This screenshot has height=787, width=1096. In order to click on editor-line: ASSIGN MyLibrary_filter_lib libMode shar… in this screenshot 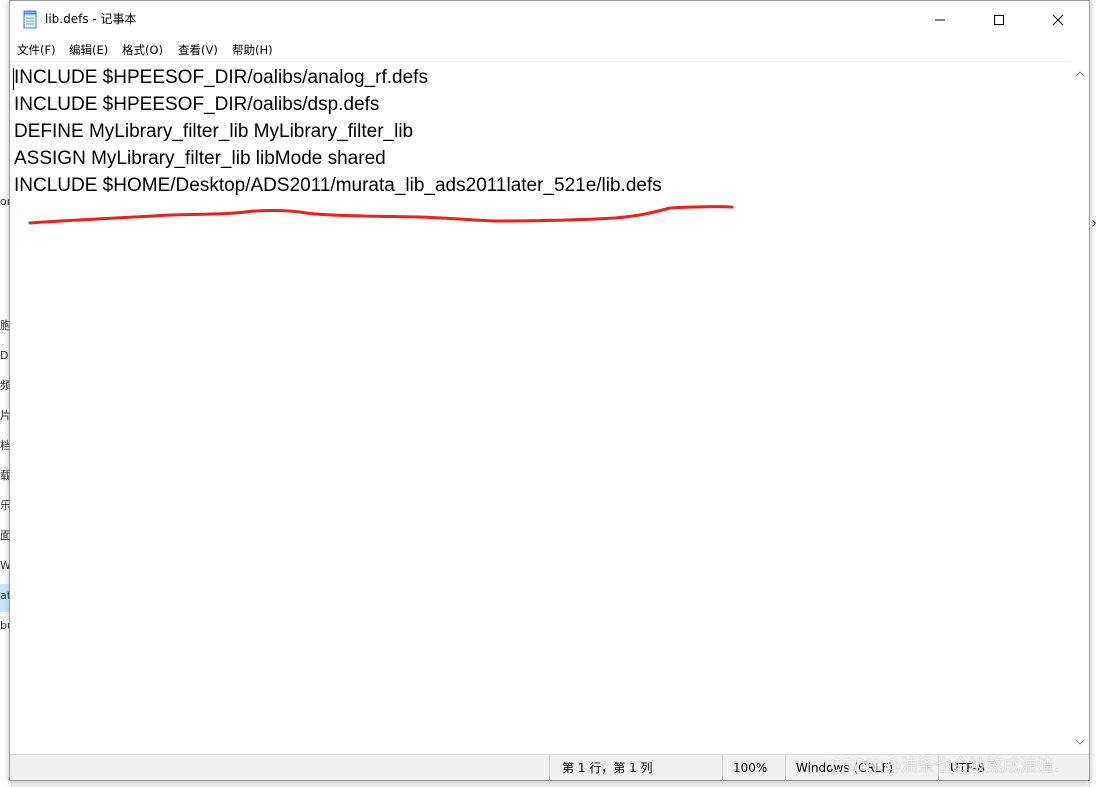, I will do `click(200, 158)`.